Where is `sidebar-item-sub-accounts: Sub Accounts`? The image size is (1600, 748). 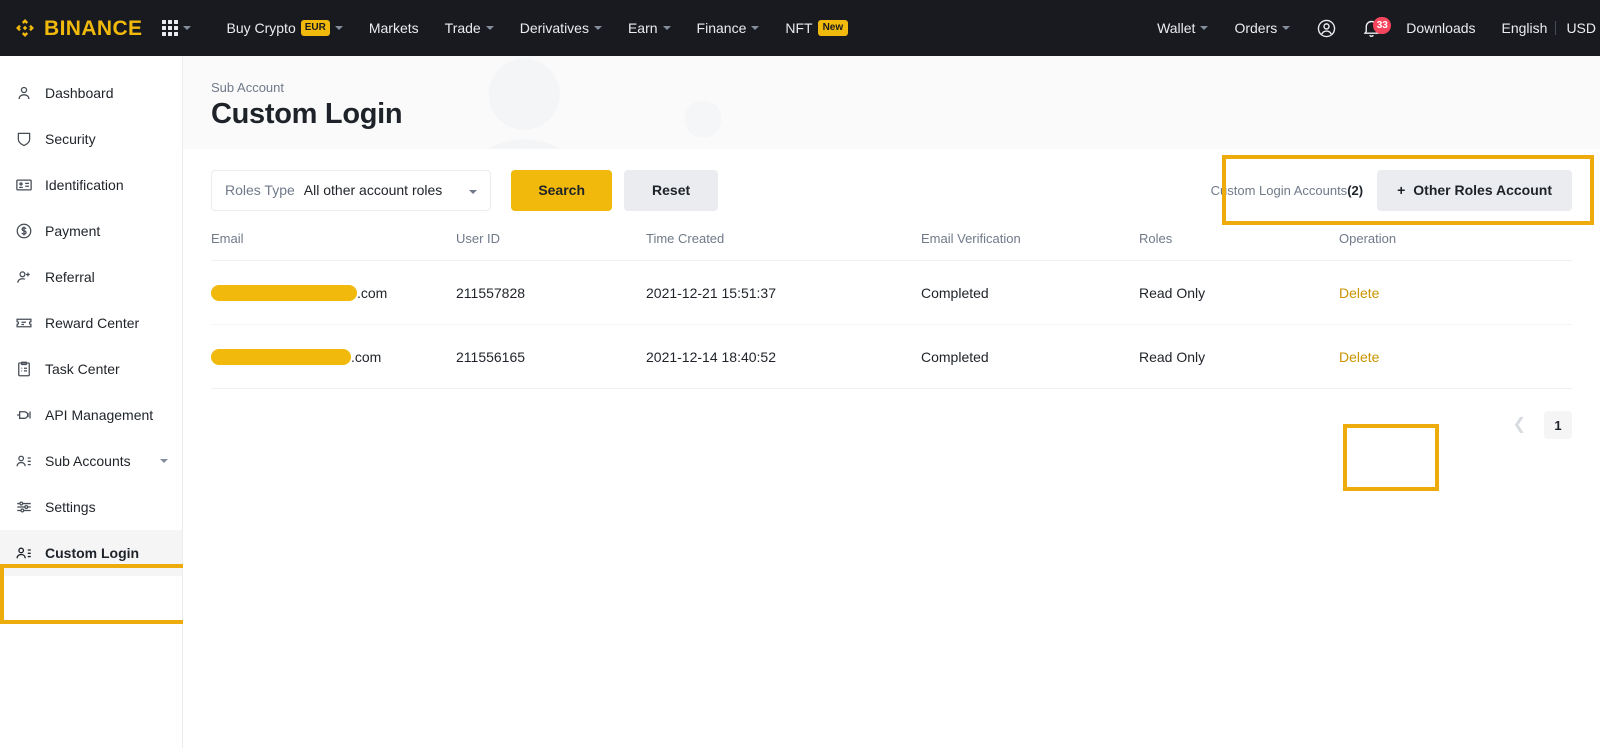 sidebar-item-sub-accounts: Sub Accounts is located at coordinates (91, 461).